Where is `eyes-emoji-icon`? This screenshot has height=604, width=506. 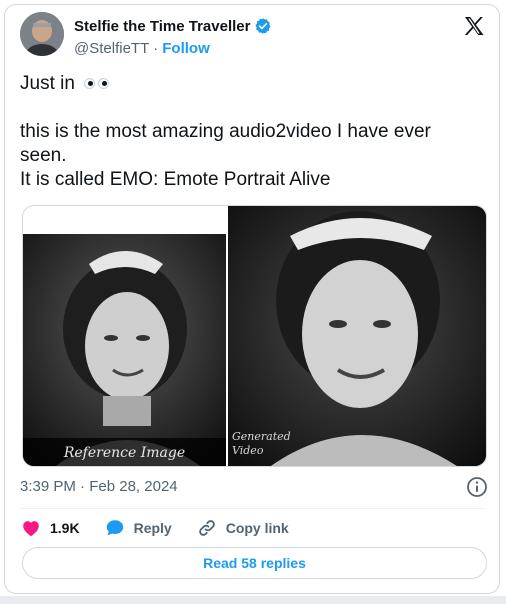 eyes-emoji-icon is located at coordinates (97, 84).